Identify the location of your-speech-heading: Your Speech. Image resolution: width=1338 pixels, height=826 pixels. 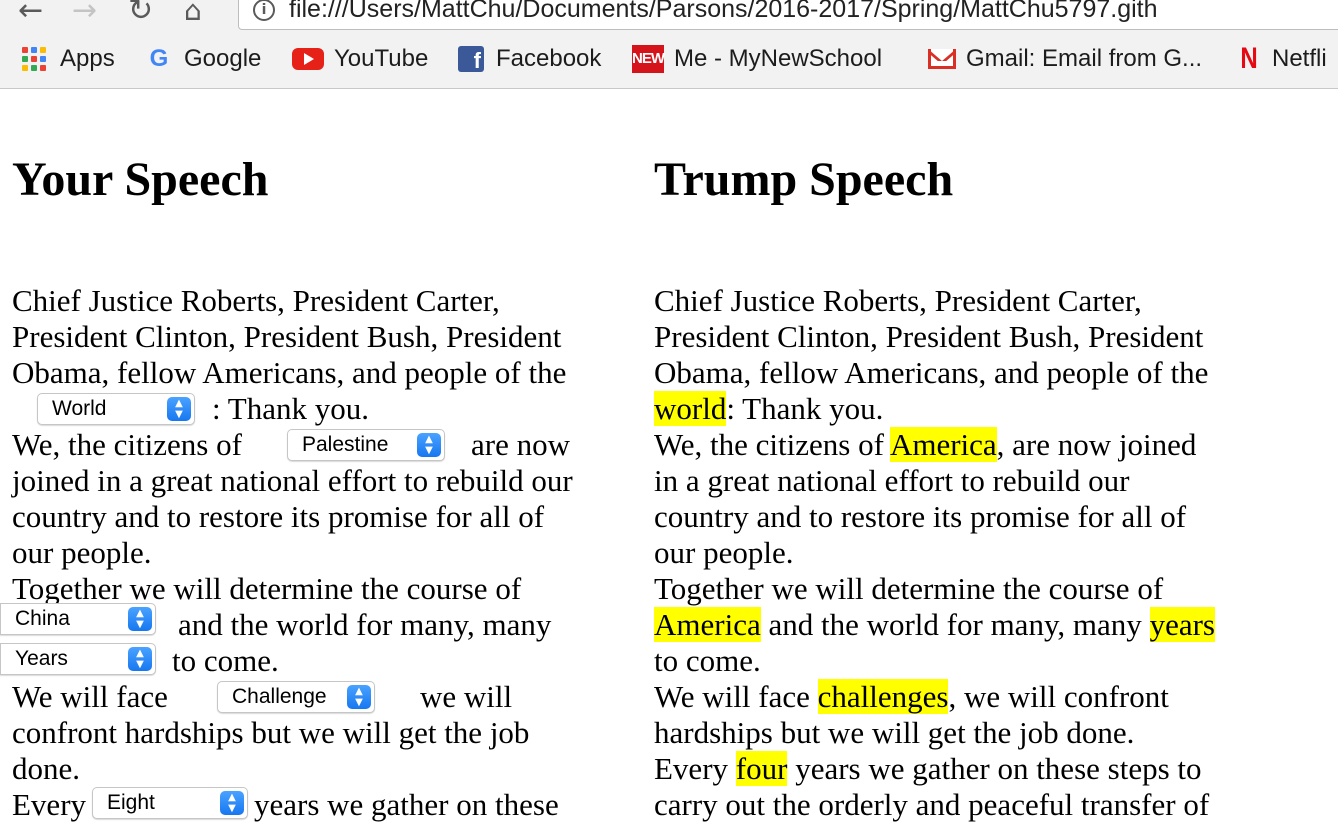
(140, 179).